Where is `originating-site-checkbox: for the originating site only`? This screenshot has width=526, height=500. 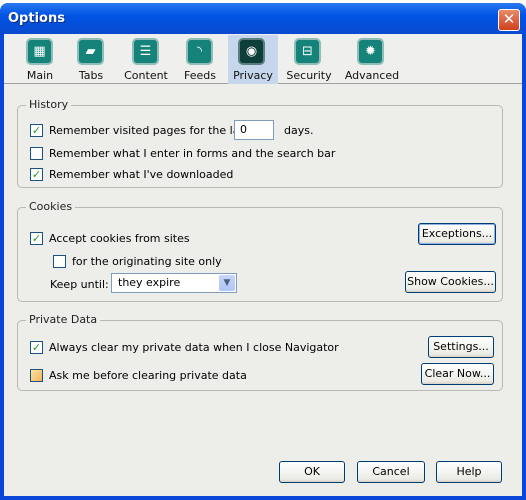
originating-site-checkbox: for the originating site only is located at coordinates (137, 261).